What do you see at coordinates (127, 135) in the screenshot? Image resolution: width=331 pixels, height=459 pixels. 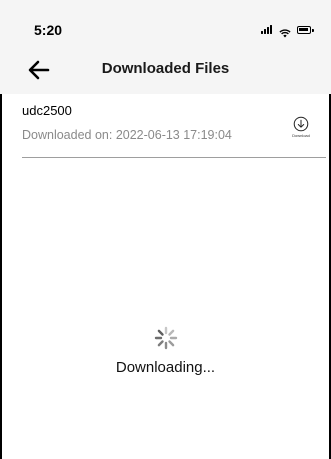 I see `file-downloaded-date: Downloaded on: 2022-06-13 17:19:04` at bounding box center [127, 135].